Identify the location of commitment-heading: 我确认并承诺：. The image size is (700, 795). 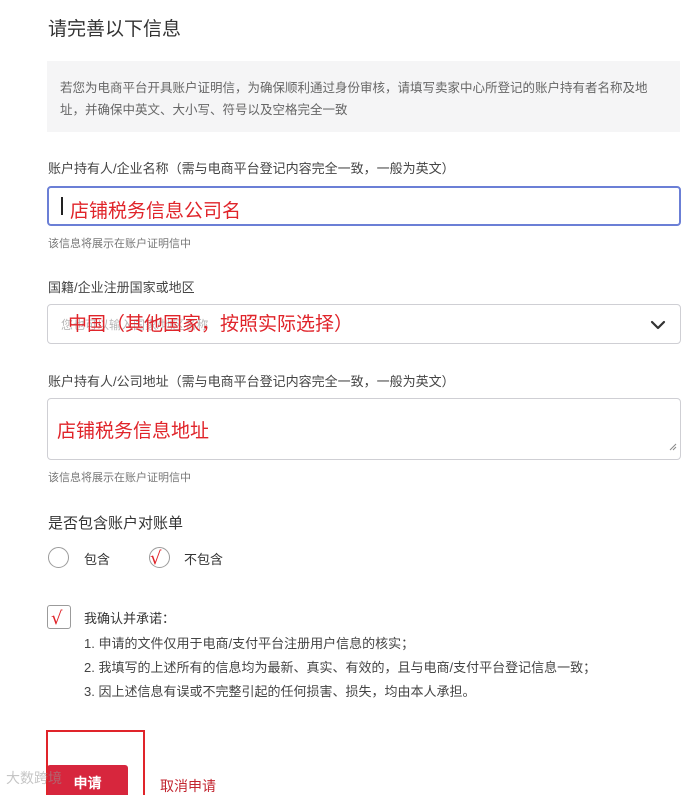
(130, 618).